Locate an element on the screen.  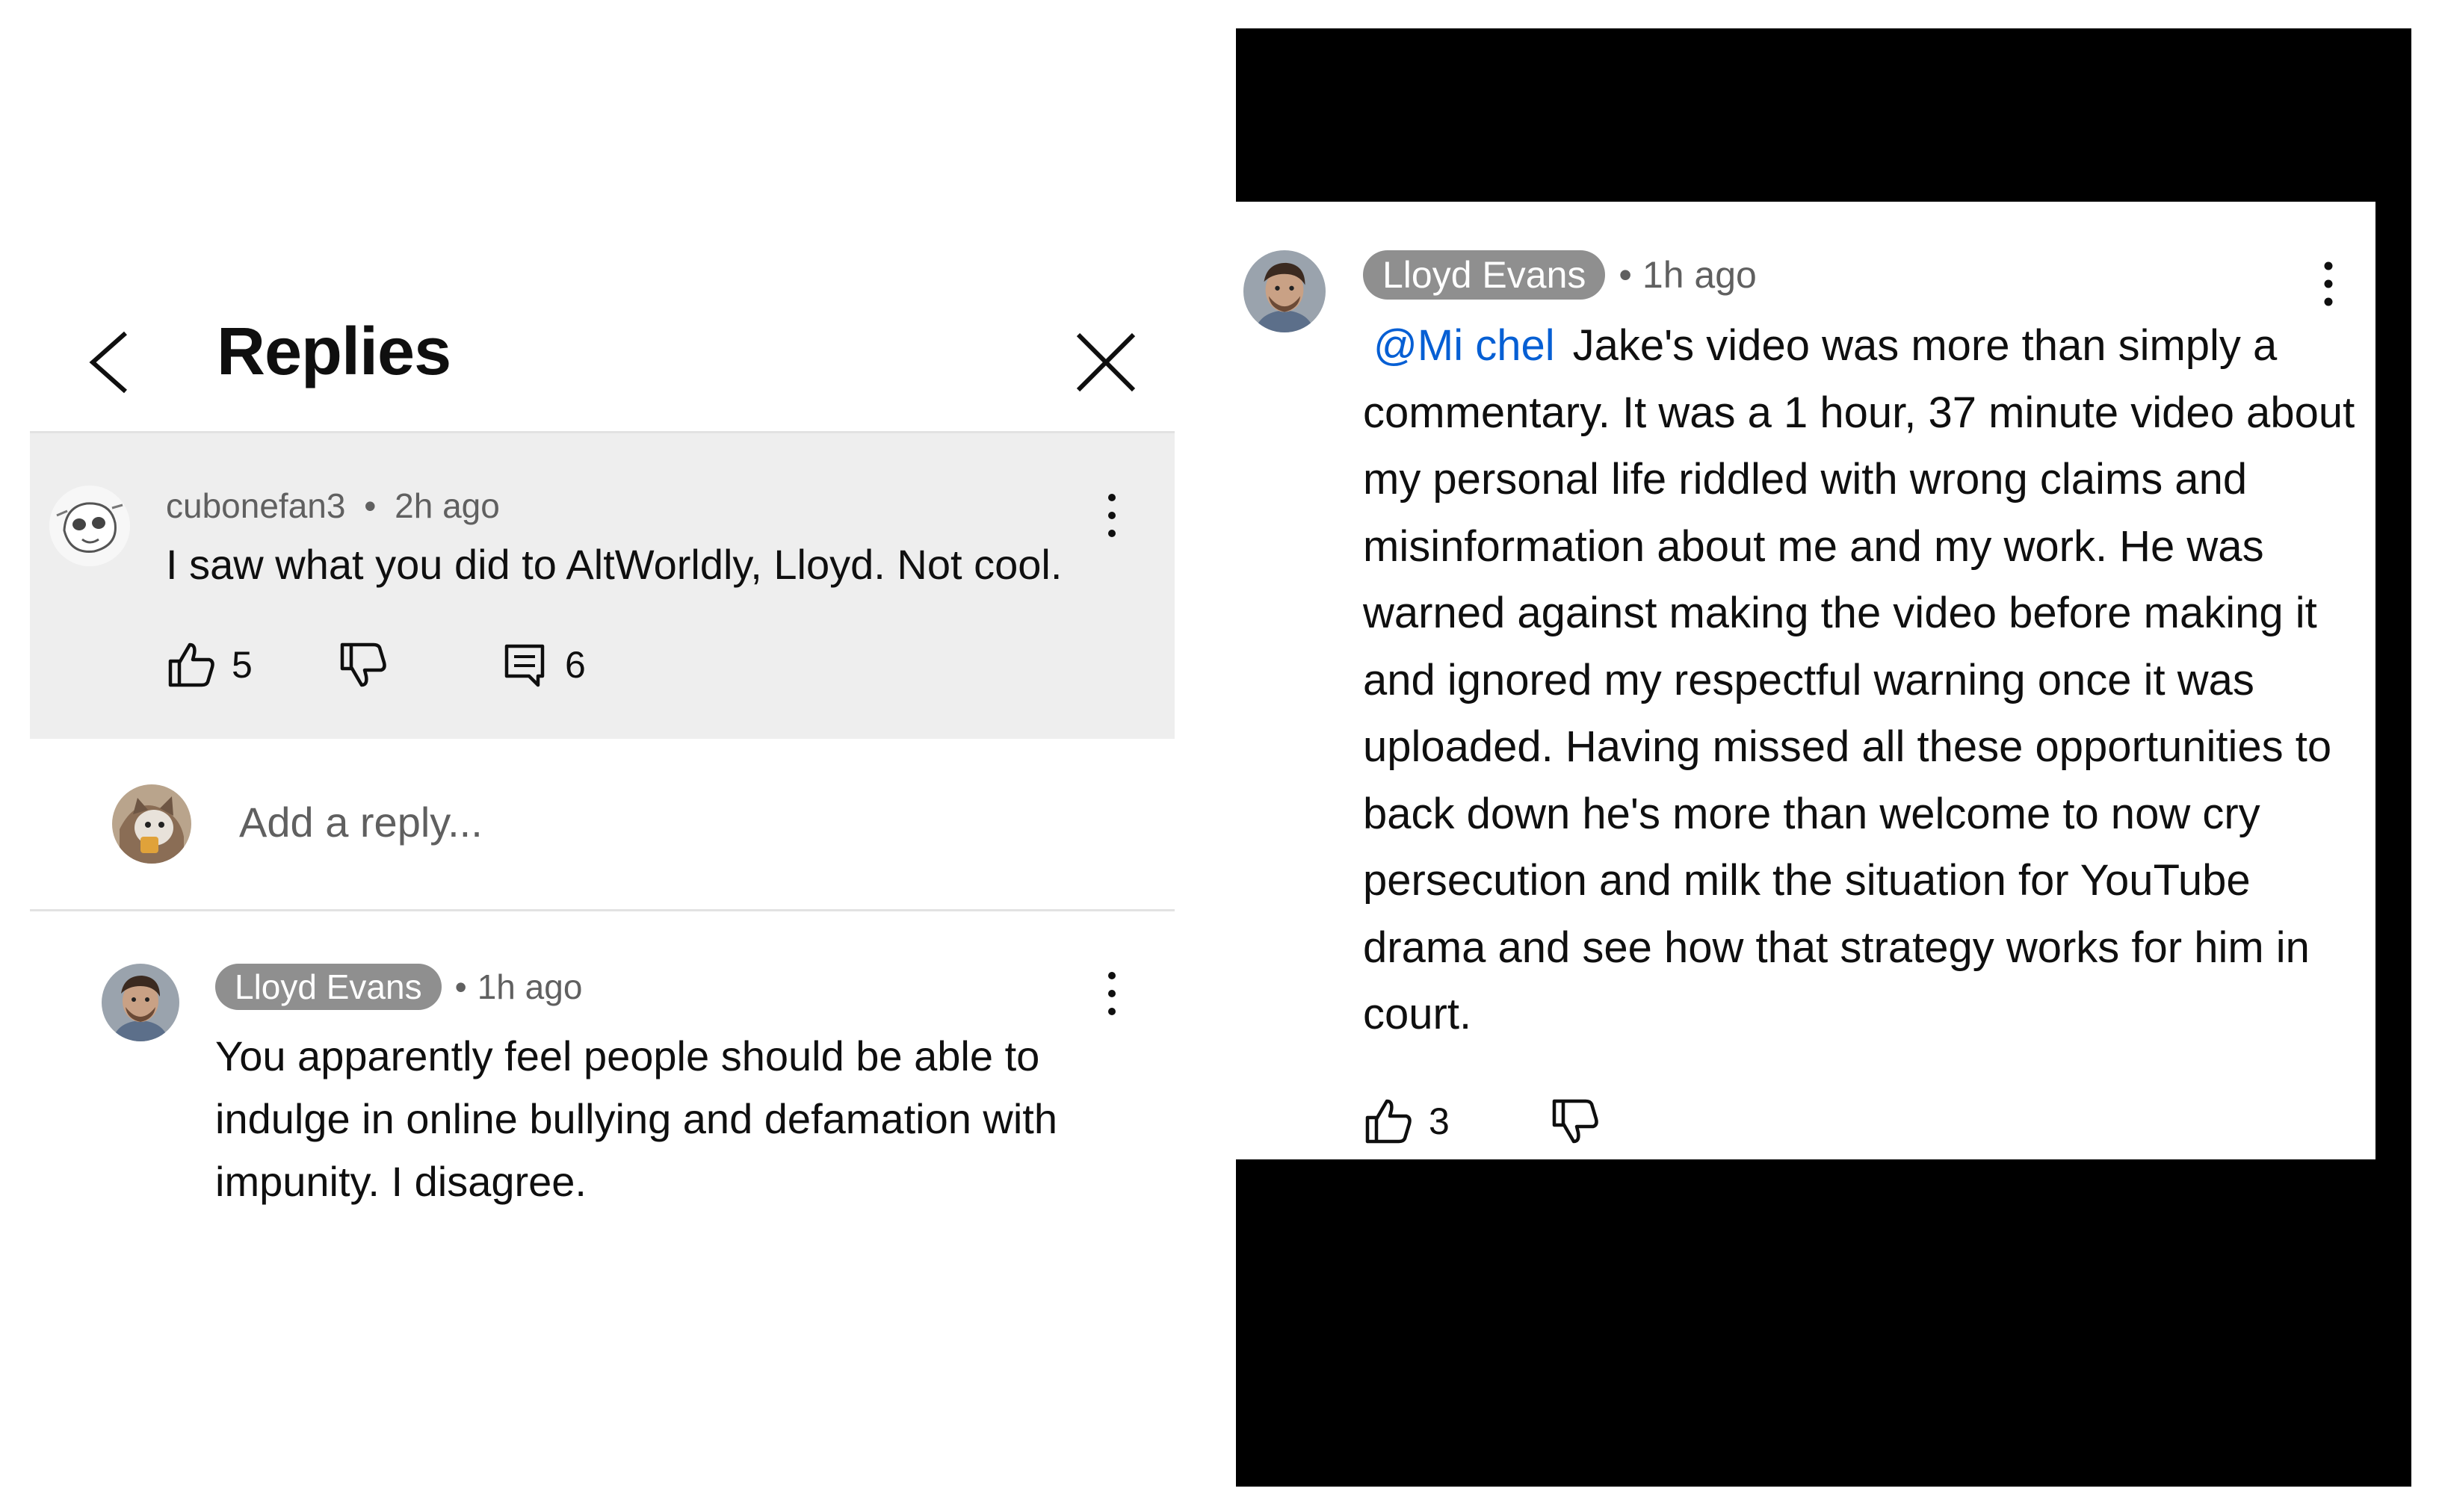
reply-count-button: 6 is located at coordinates (542, 665).